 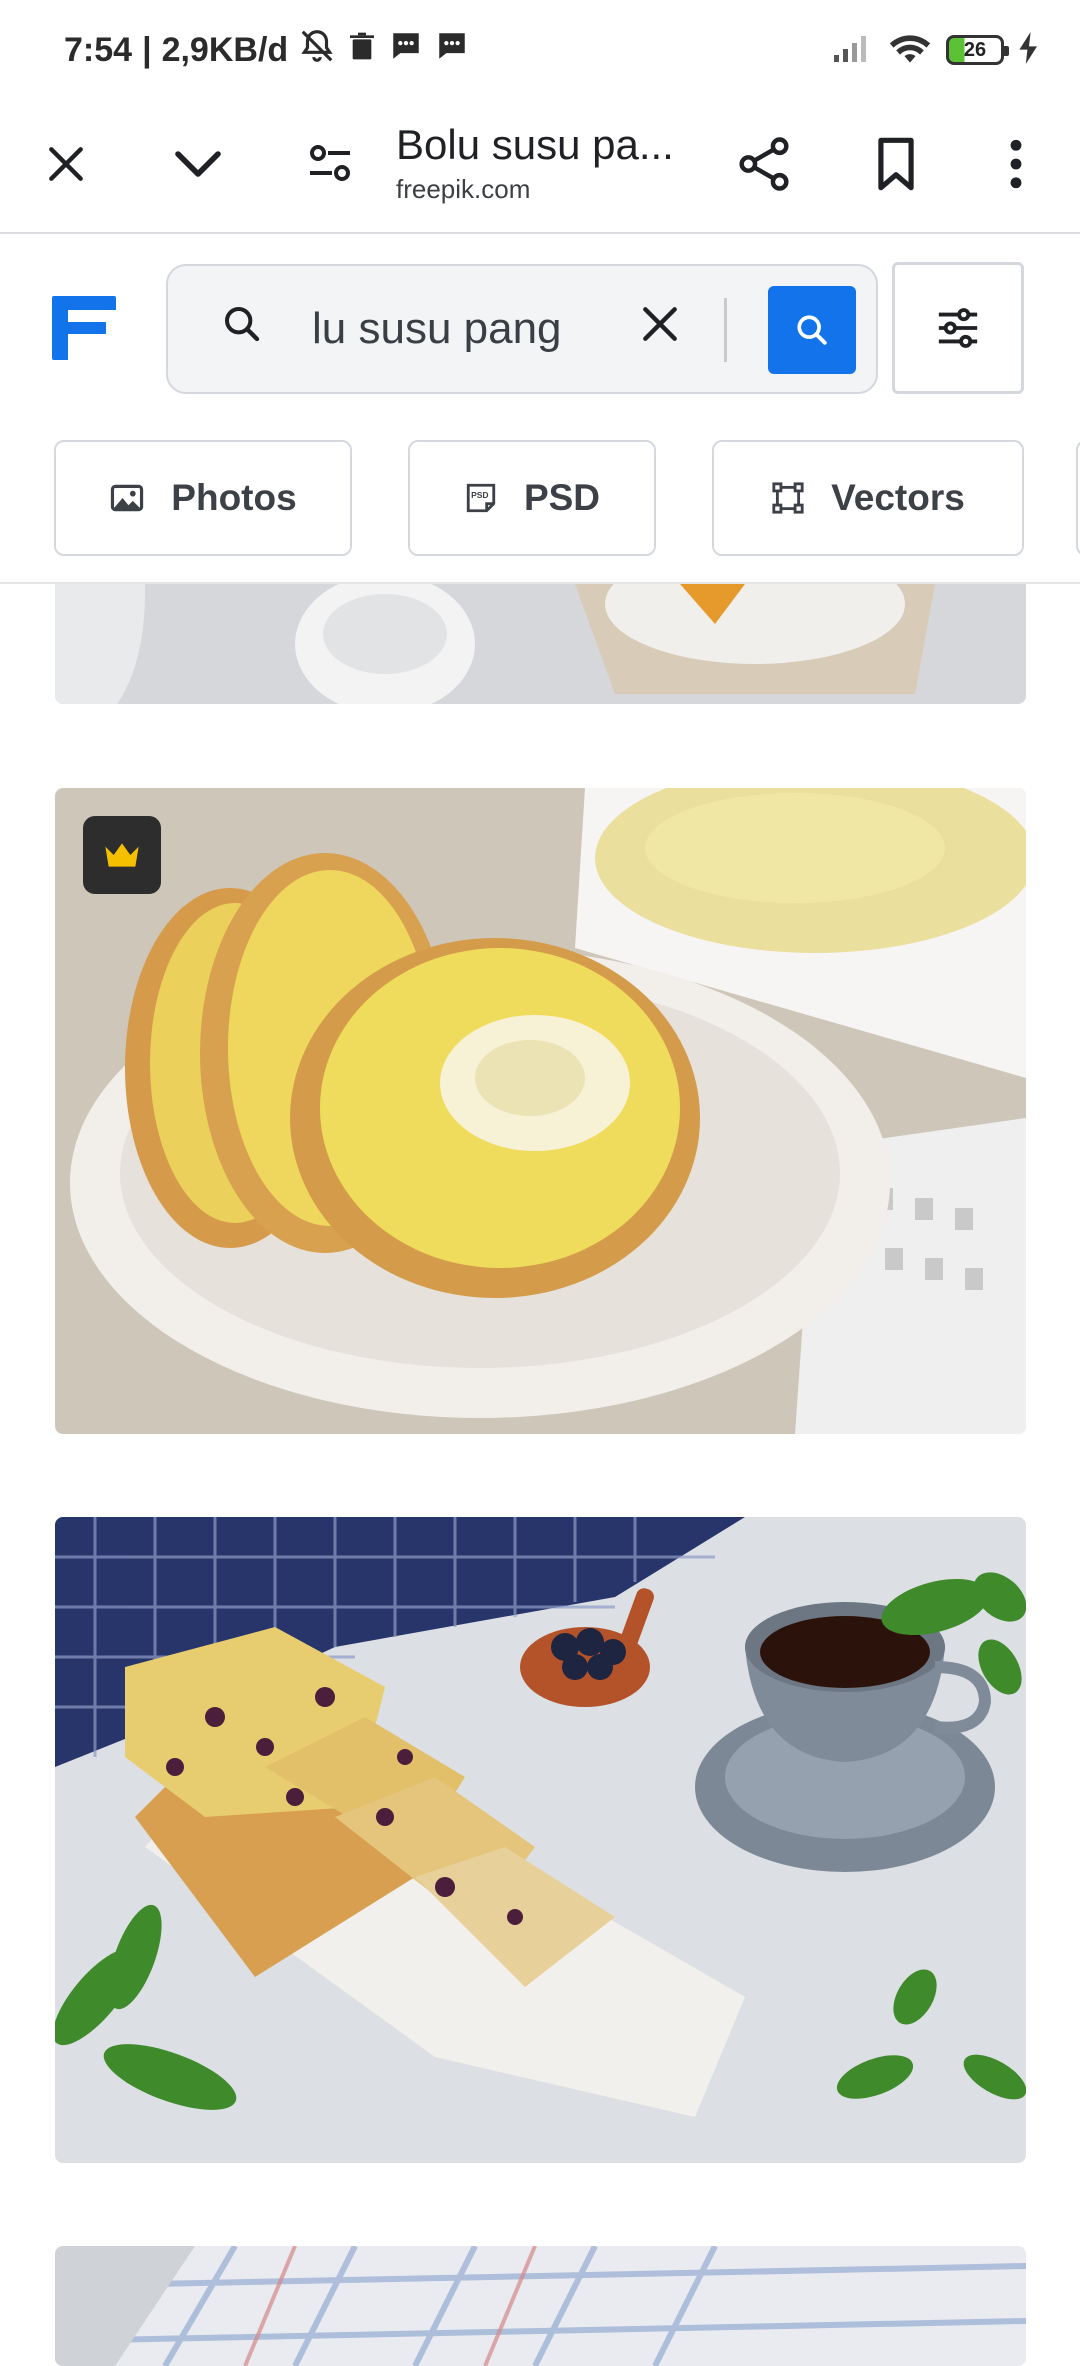 I want to click on trash-icon, so click(x=362, y=50).